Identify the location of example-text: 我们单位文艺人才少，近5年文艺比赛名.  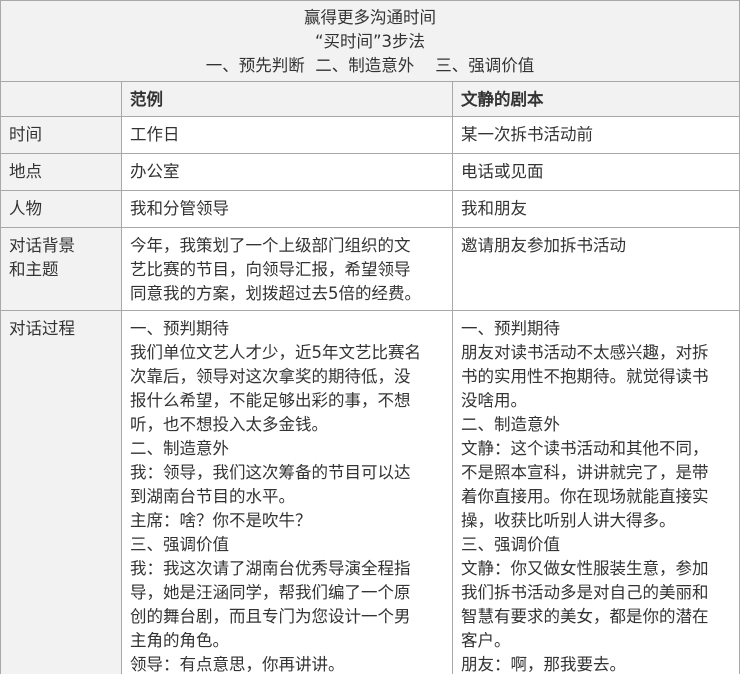
(275, 352).